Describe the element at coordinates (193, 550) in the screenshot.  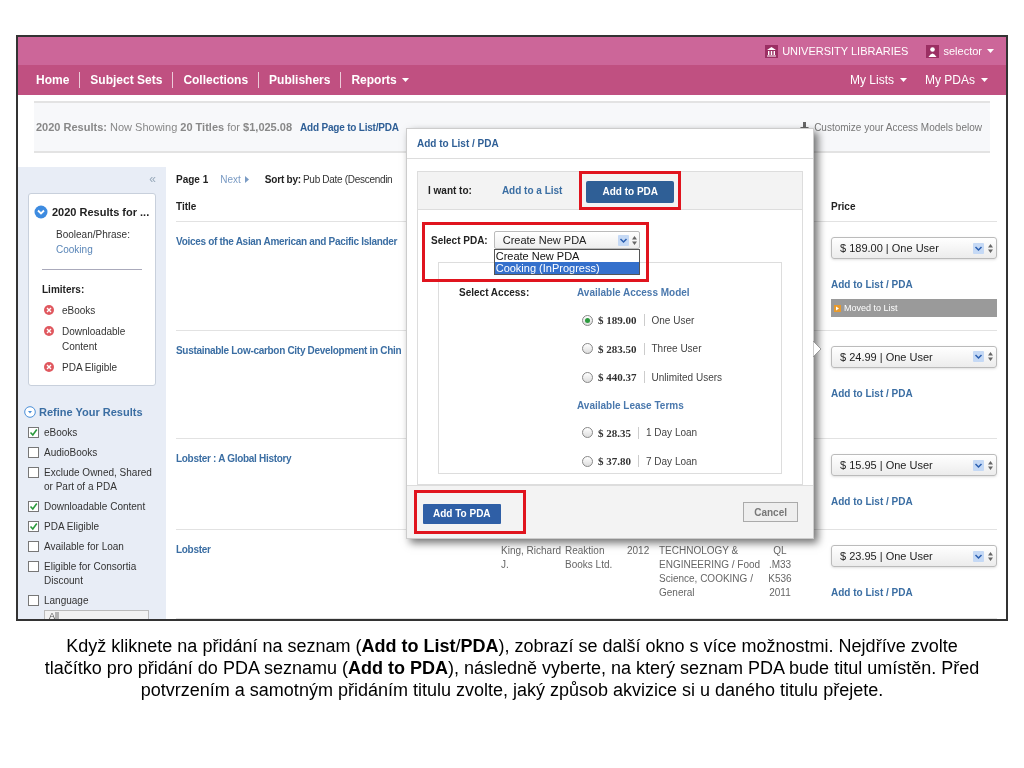
I see `title-link: Lobster` at that location.